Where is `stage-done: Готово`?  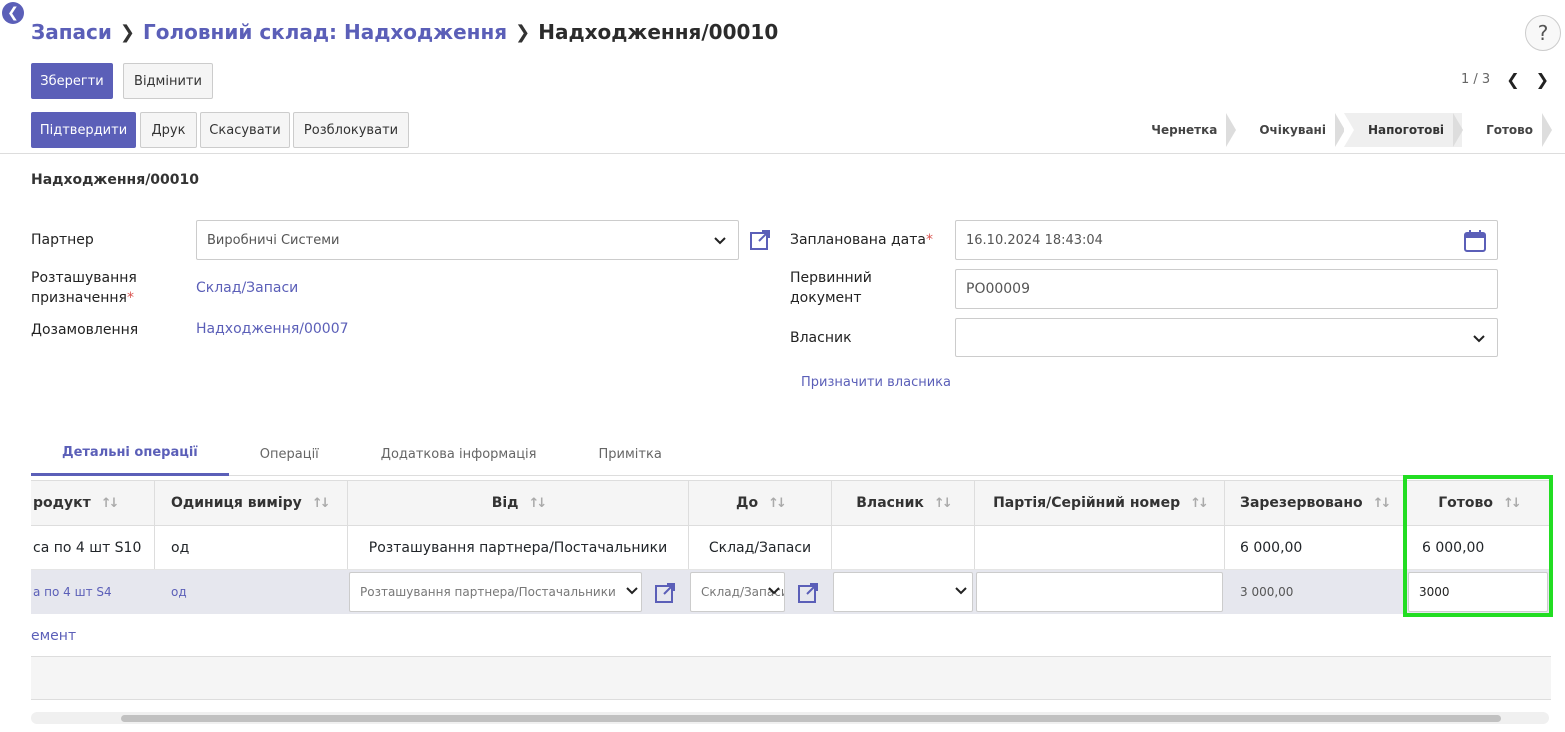
stage-done: Готово is located at coordinates (1507, 130).